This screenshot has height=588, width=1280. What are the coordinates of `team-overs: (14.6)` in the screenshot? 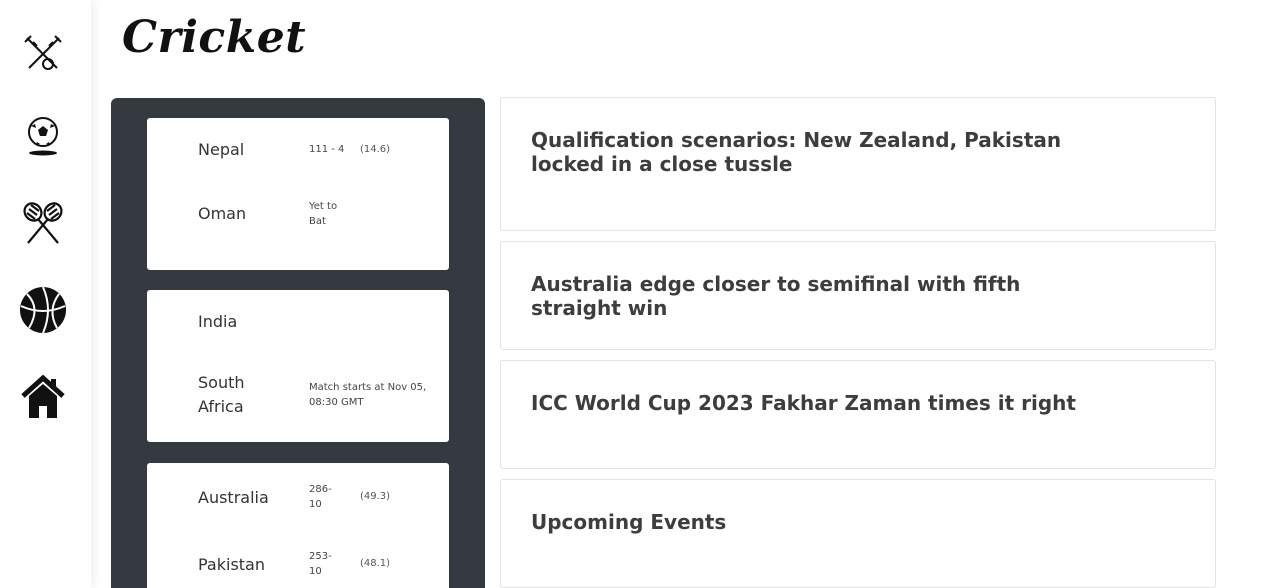 It's located at (375, 149).